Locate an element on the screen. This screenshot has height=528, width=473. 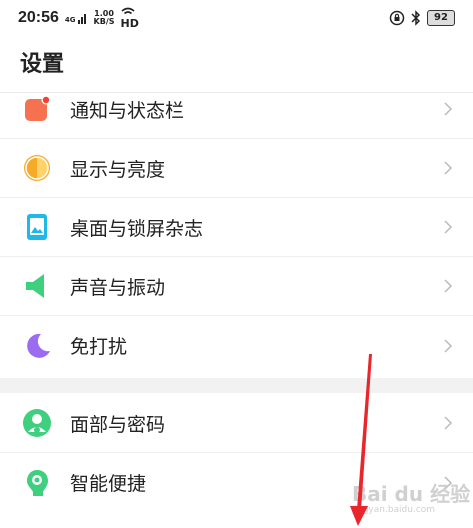
signal-icon is located at coordinates (81, 19).